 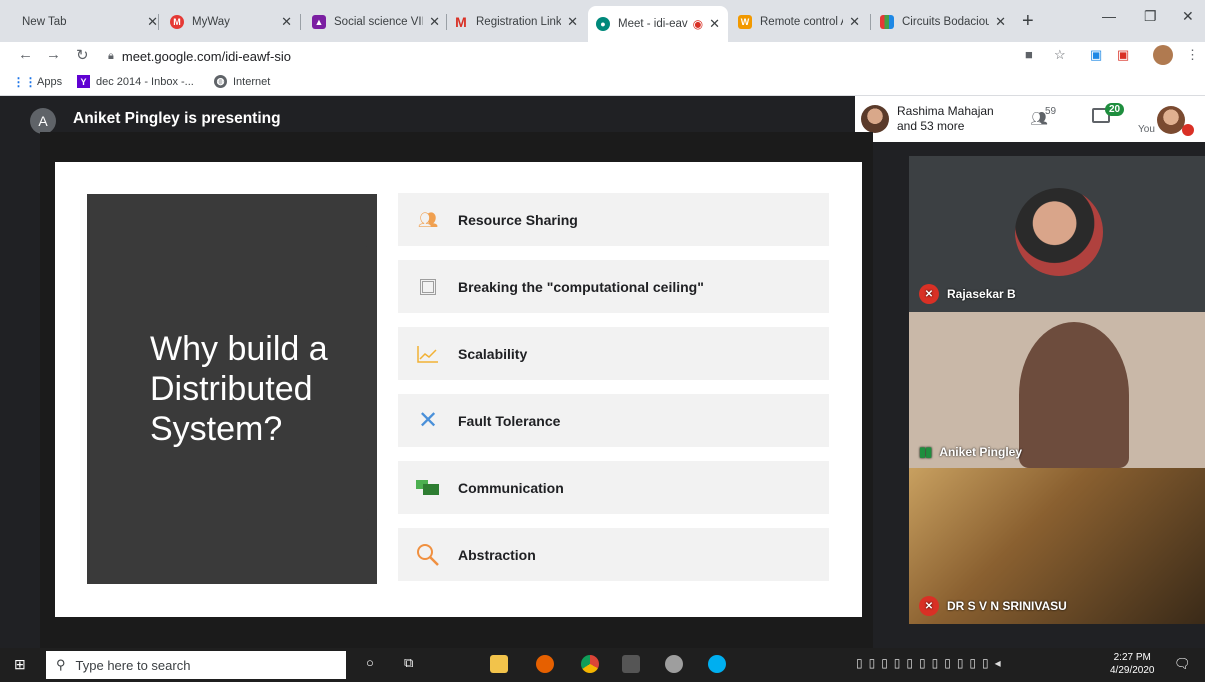 What do you see at coordinates (545, 664) in the screenshot?
I see `firefox-icon` at bounding box center [545, 664].